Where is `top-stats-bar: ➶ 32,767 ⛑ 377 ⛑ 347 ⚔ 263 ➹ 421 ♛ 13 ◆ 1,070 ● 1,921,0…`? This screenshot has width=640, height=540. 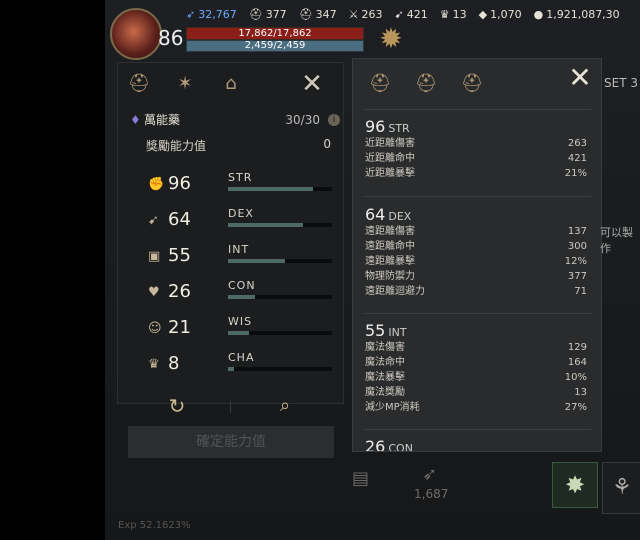
top-stats-bar: ➶ 32,767 ⛑ 377 ⛑ 347 ⚔ 263 ➹ 421 ♛ 13 ◆ 1,070 ● 1,921,0… is located at coordinates (403, 14).